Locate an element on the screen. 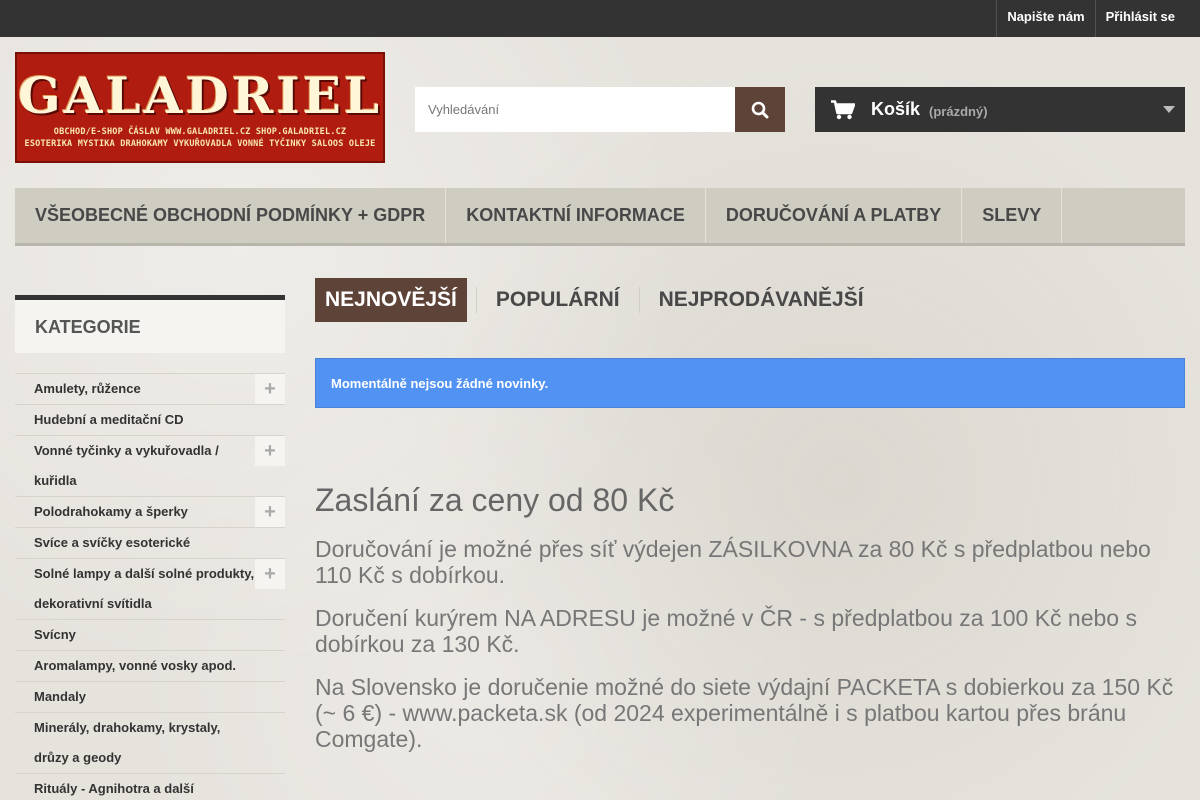 The width and height of the screenshot is (1200, 800). category-label: Rituály - Agnihotra a další is located at coordinates (114, 788).